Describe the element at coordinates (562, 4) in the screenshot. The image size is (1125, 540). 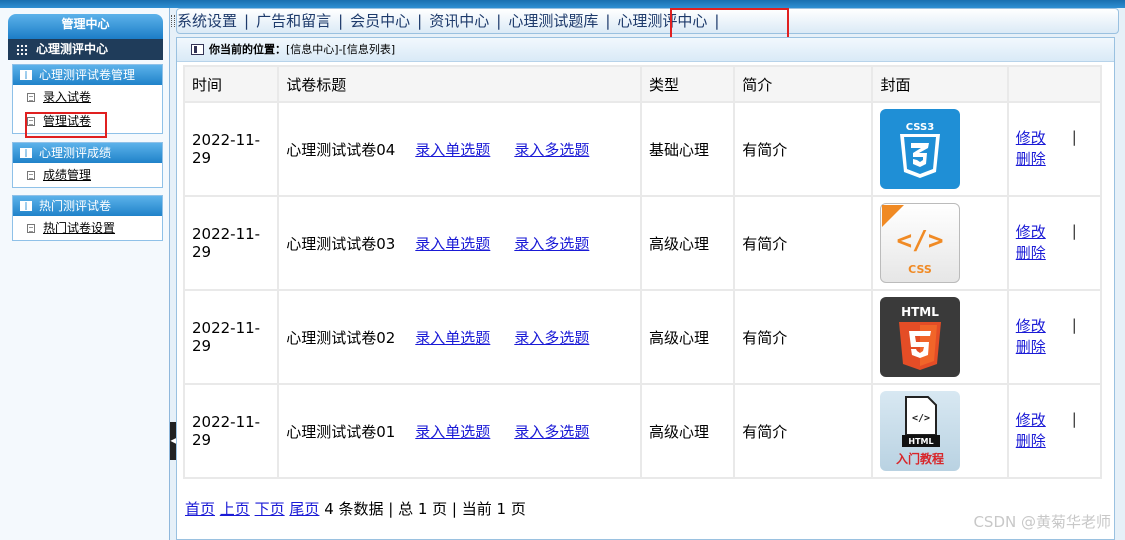
I see `top-bar` at that location.